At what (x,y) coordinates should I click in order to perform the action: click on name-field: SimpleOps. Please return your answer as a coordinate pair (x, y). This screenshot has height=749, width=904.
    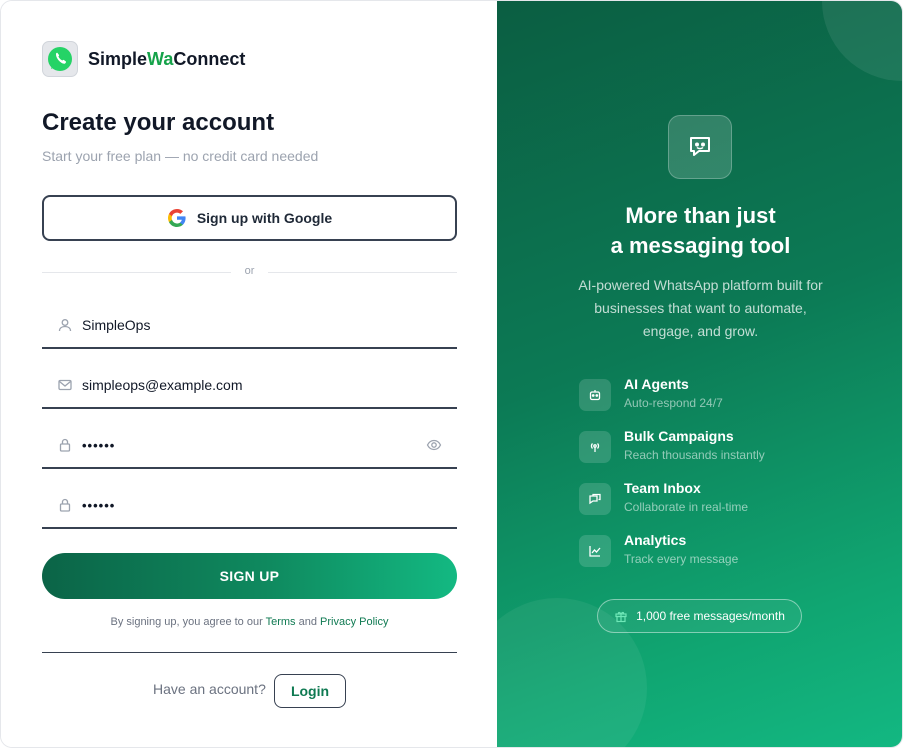
    Looking at the image, I should click on (249, 326).